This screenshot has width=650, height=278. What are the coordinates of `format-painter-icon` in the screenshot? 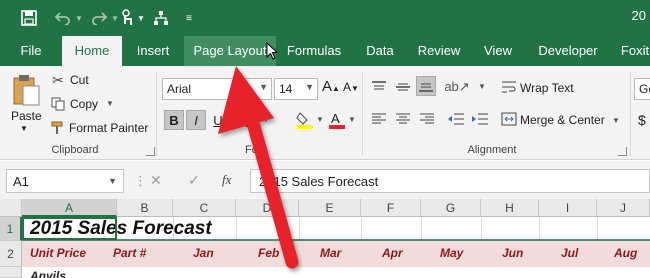 It's located at (58, 128).